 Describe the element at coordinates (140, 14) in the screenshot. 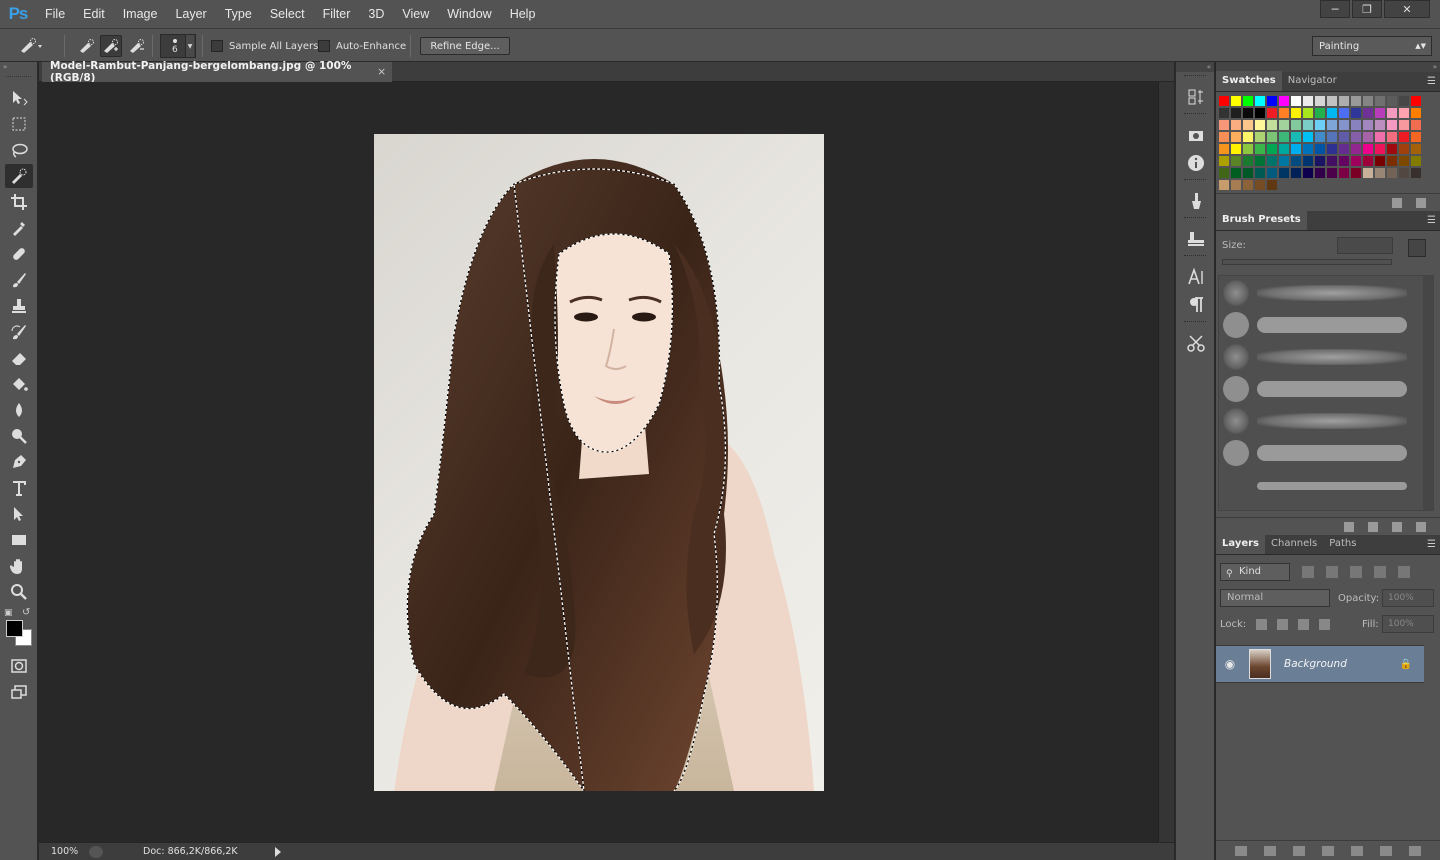

I see `menu-image: Image` at that location.